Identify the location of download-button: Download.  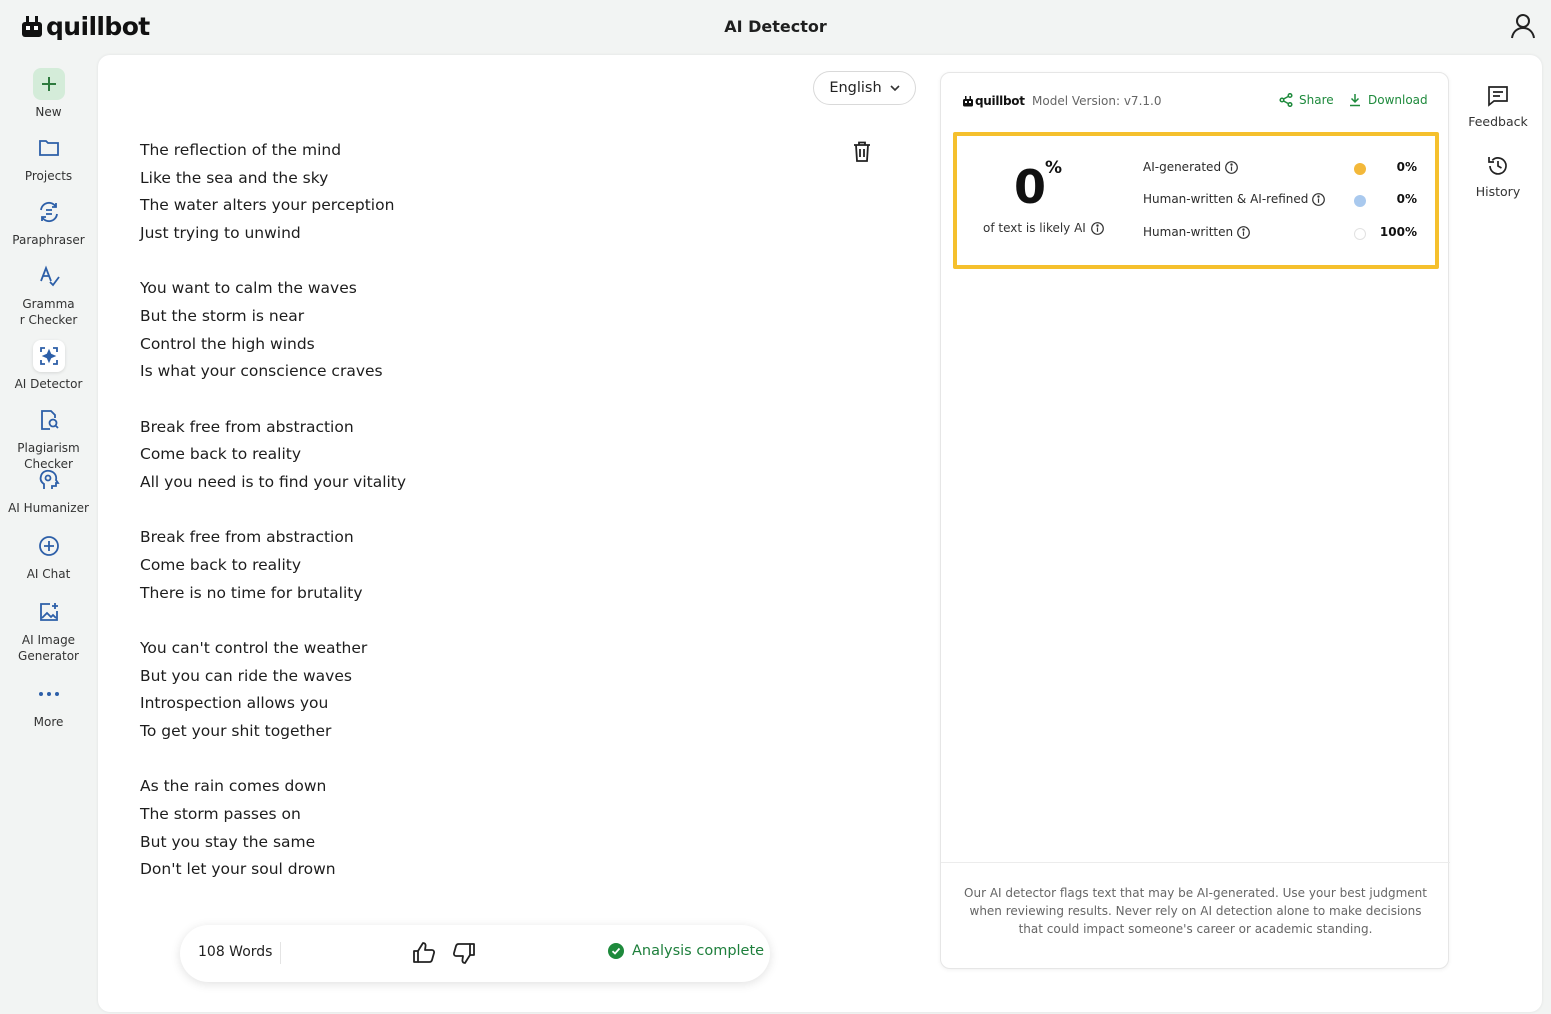
(1388, 100).